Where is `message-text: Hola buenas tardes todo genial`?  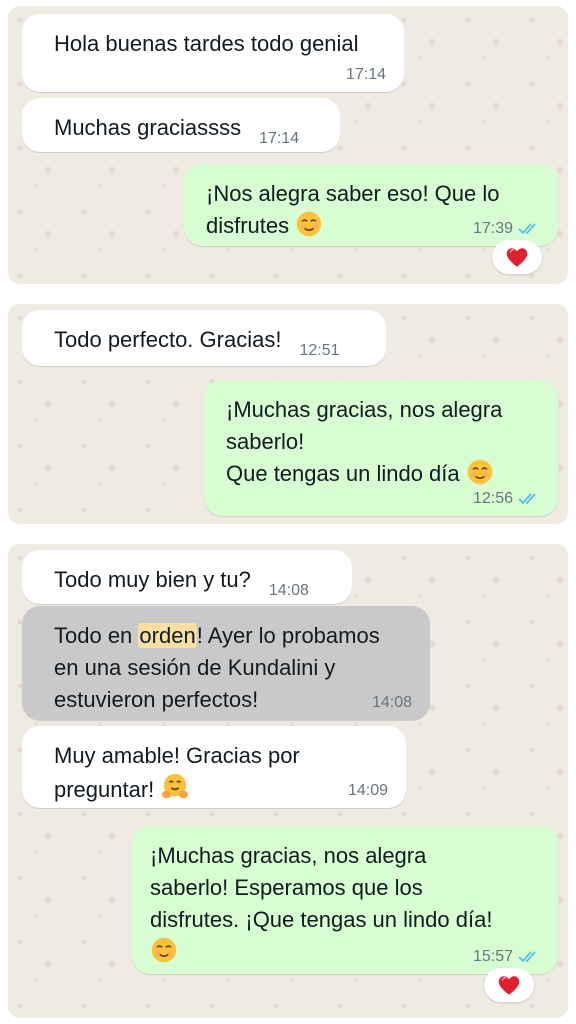 message-text: Hola buenas tardes todo genial is located at coordinates (206, 43).